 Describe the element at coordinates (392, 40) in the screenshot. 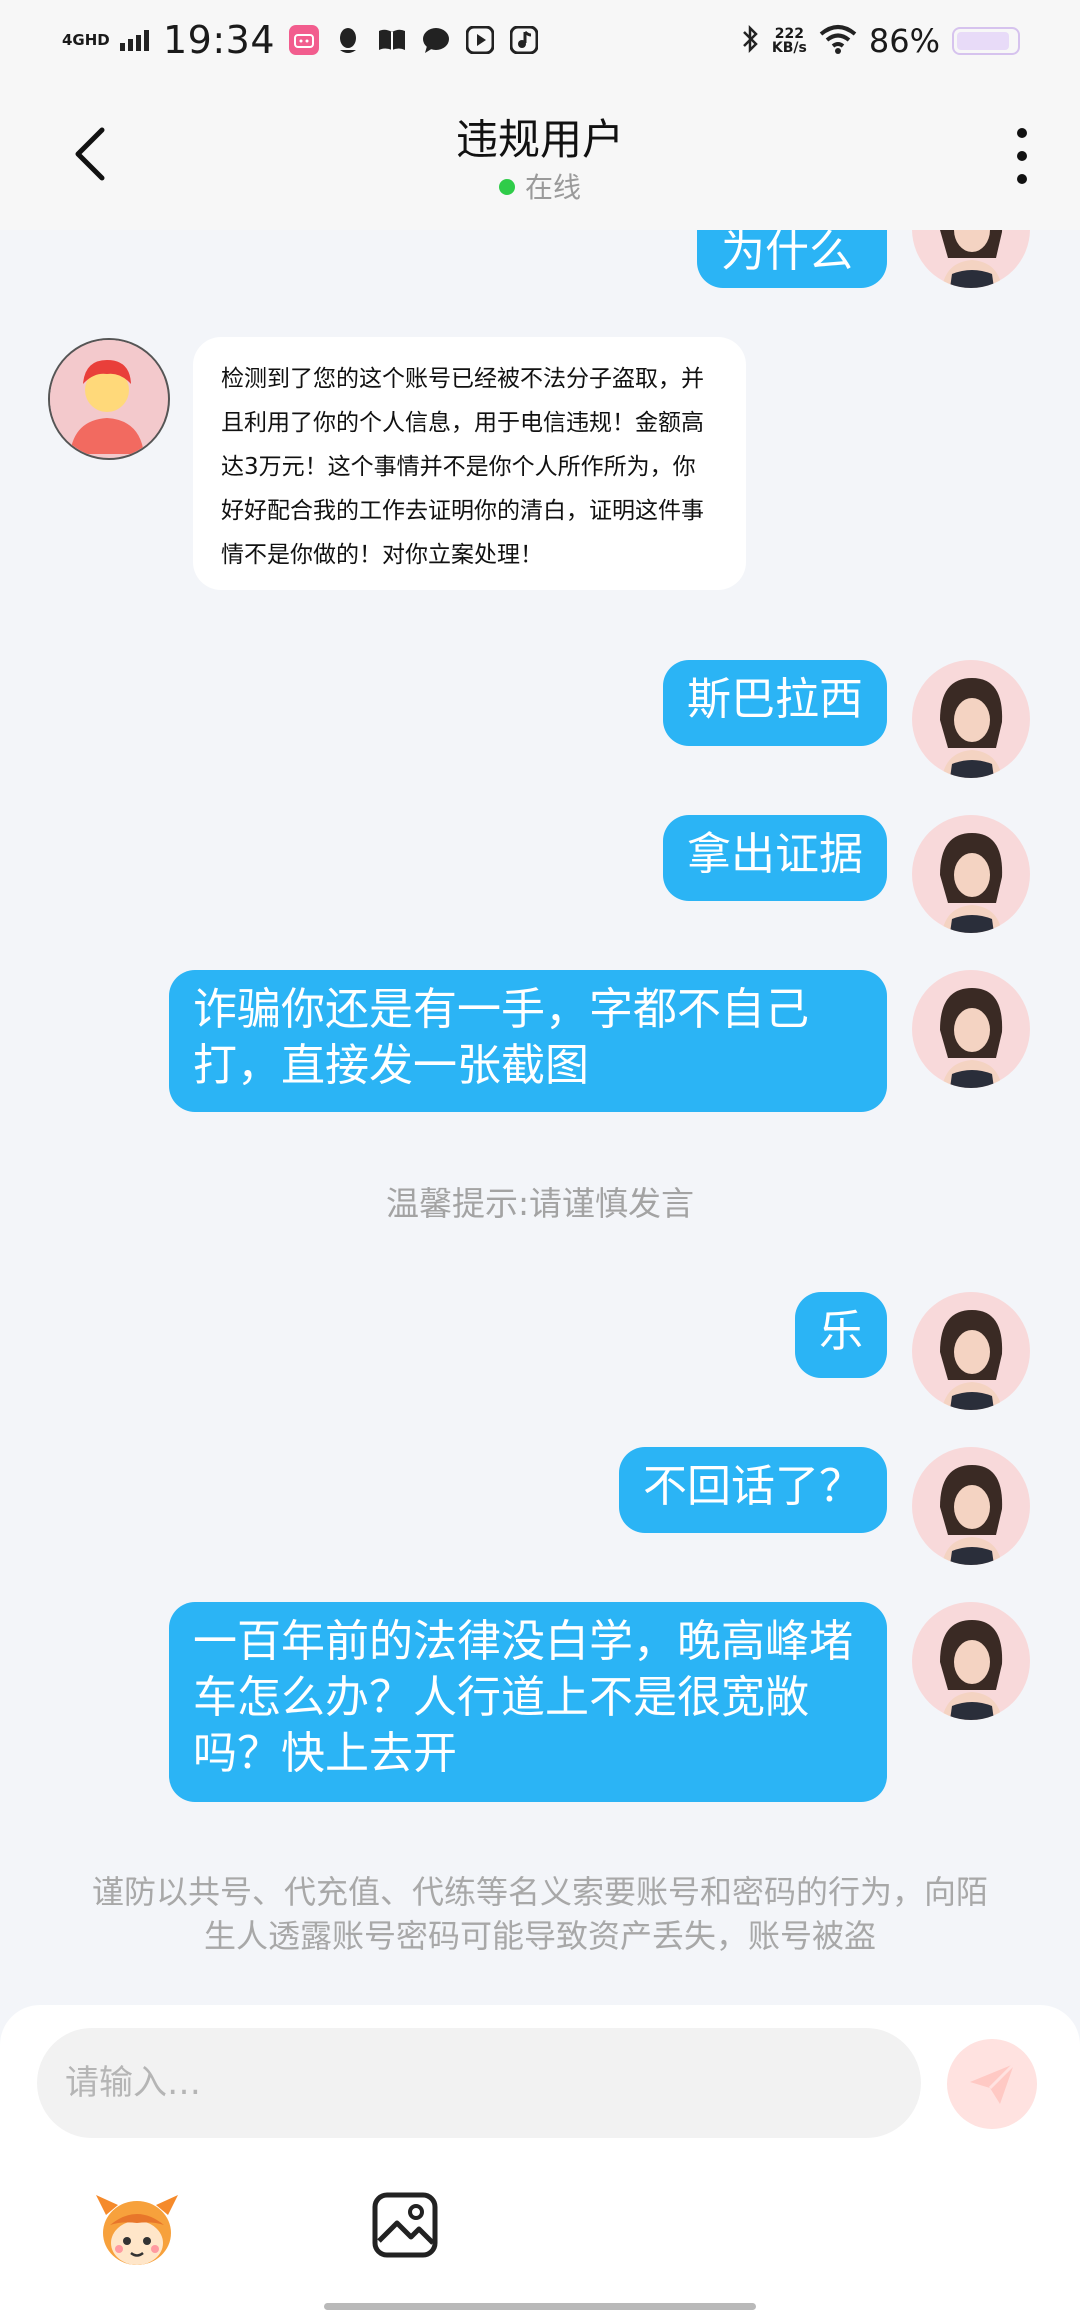

I see `book-icon` at that location.